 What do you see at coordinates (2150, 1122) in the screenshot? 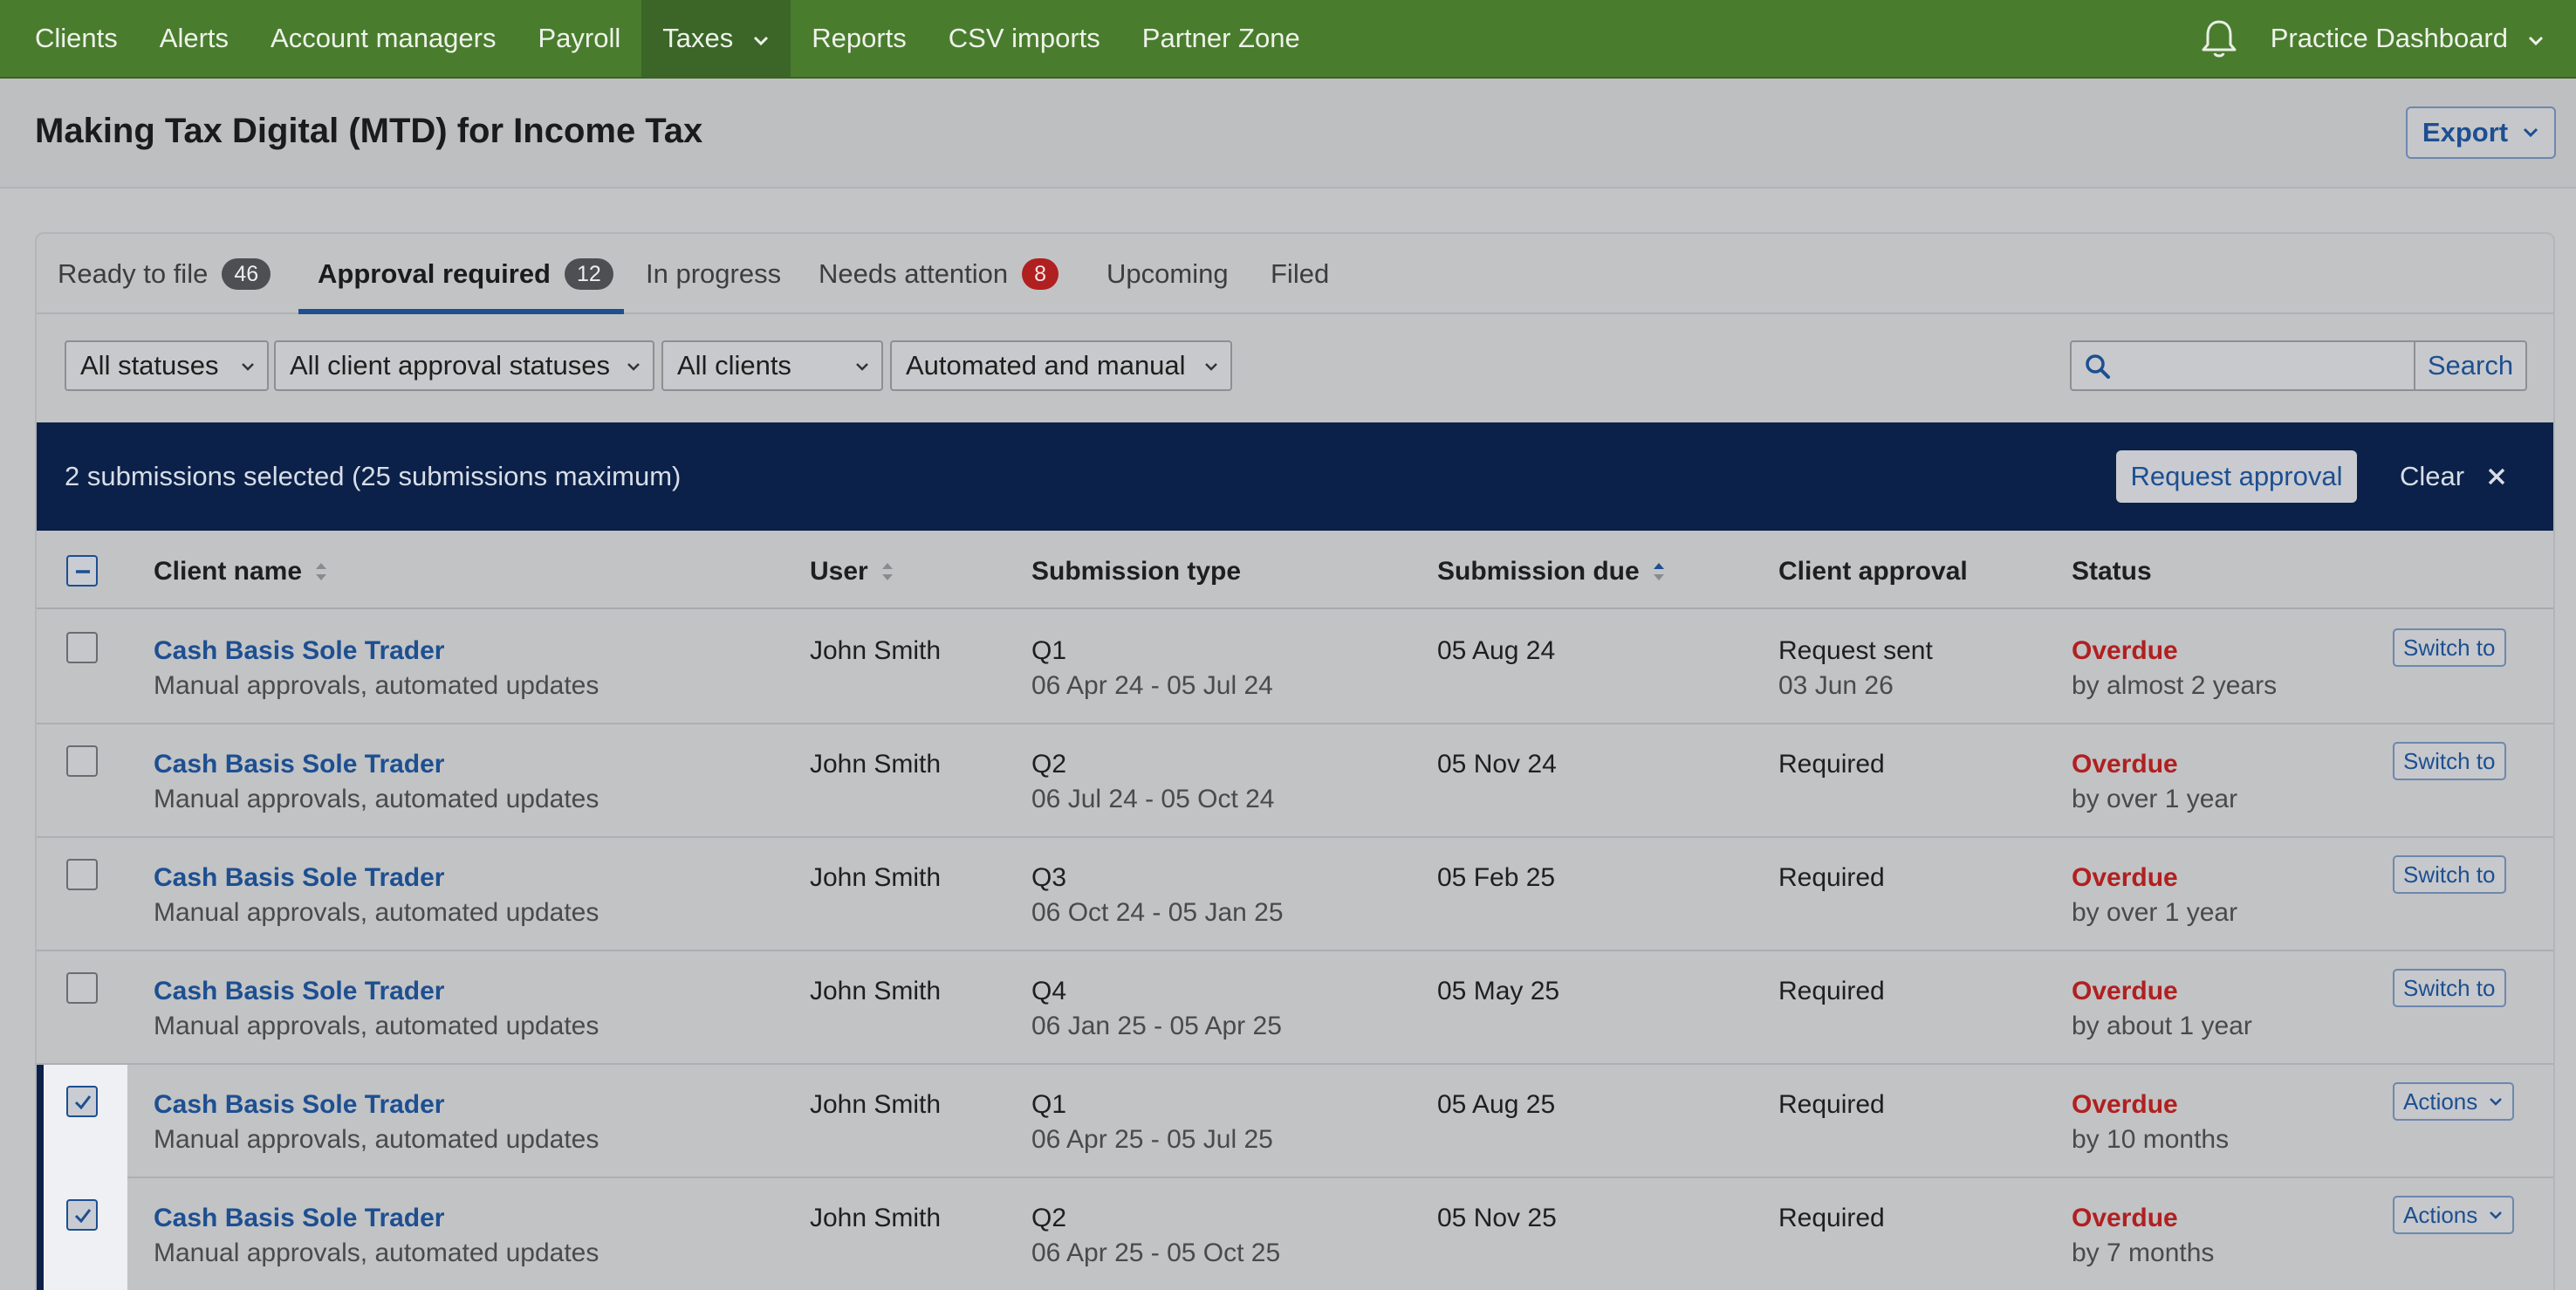
I see `status-cell: Overdue by 10 months` at bounding box center [2150, 1122].